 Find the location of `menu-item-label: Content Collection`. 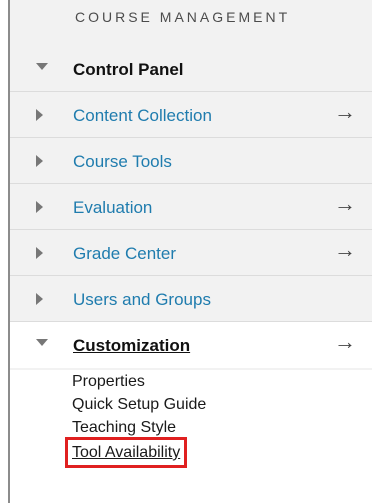

menu-item-label: Content Collection is located at coordinates (142, 116).